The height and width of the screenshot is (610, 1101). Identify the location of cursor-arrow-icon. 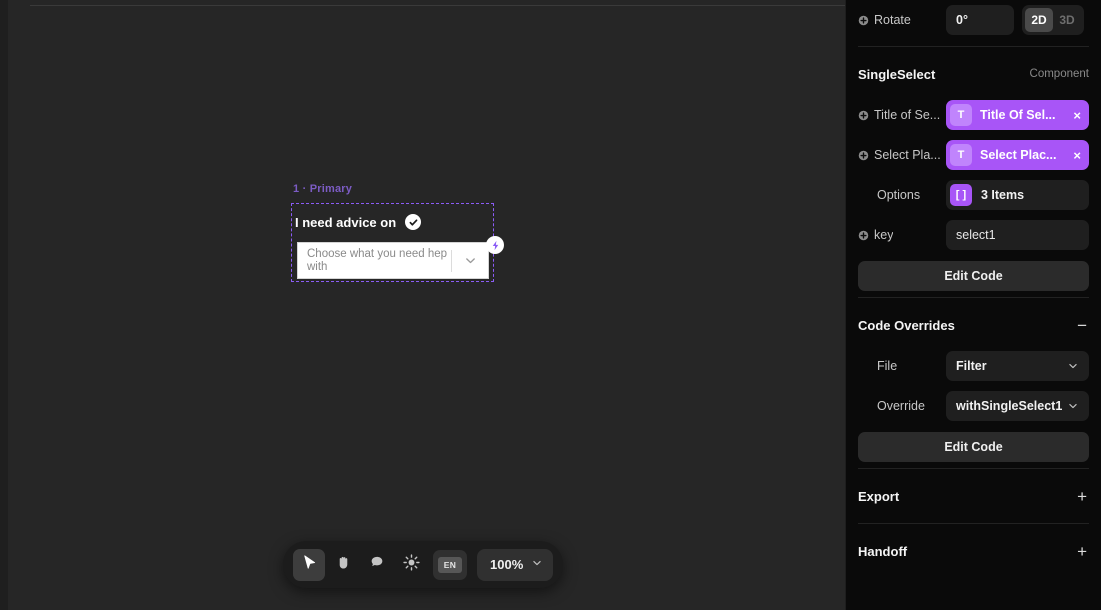
(309, 565).